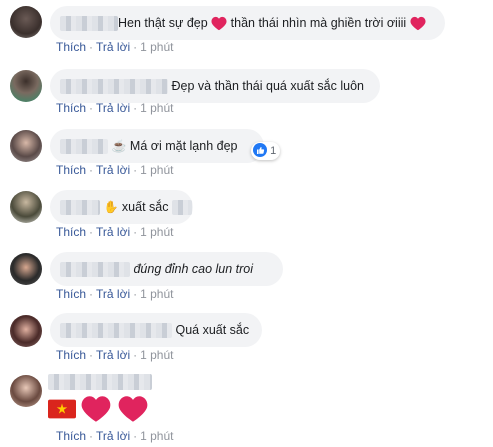 The height and width of the screenshot is (447, 493). I want to click on vietnam-flag-icon, so click(62, 409).